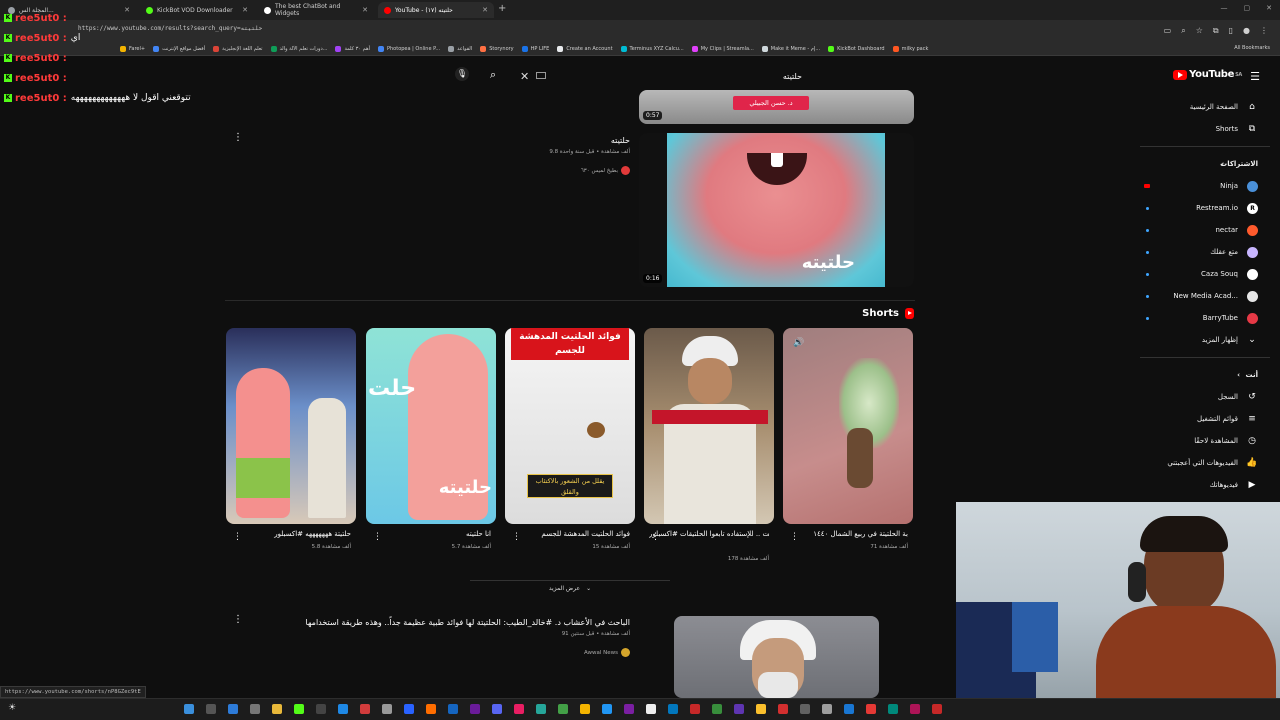 The image size is (1280, 720). What do you see at coordinates (524, 76) in the screenshot?
I see `clear-search-icon: ✕` at bounding box center [524, 76].